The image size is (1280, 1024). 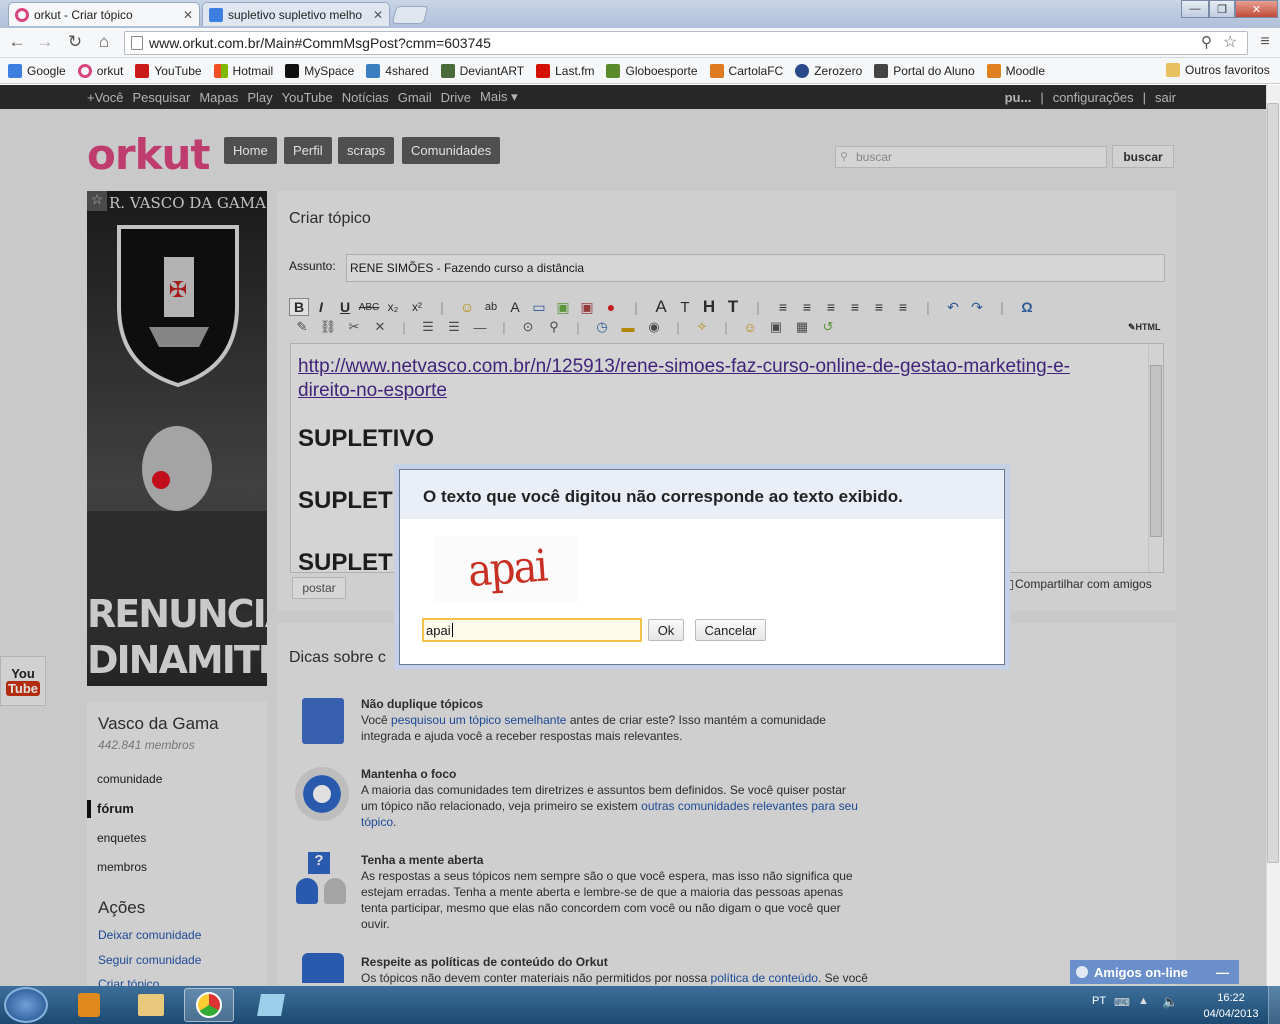 What do you see at coordinates (178, 70) in the screenshot?
I see `bookmark-label: YouTube` at bounding box center [178, 70].